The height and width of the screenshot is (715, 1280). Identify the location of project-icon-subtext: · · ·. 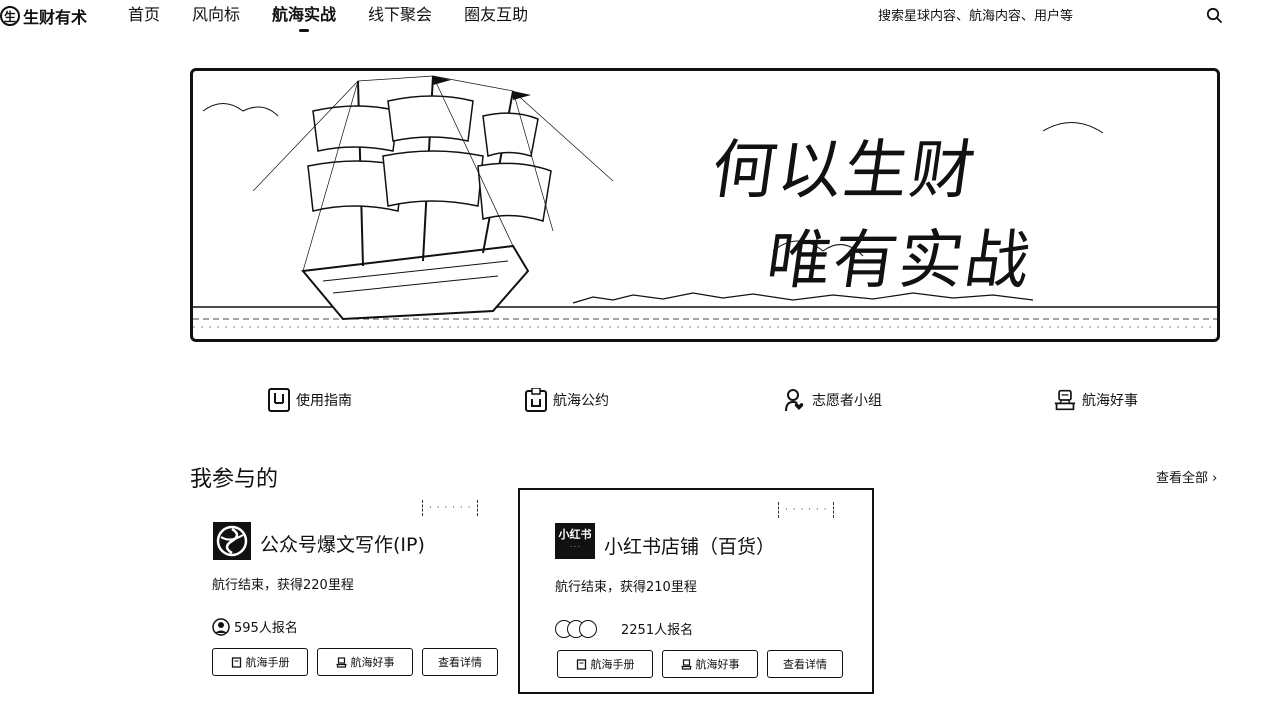
(575, 547).